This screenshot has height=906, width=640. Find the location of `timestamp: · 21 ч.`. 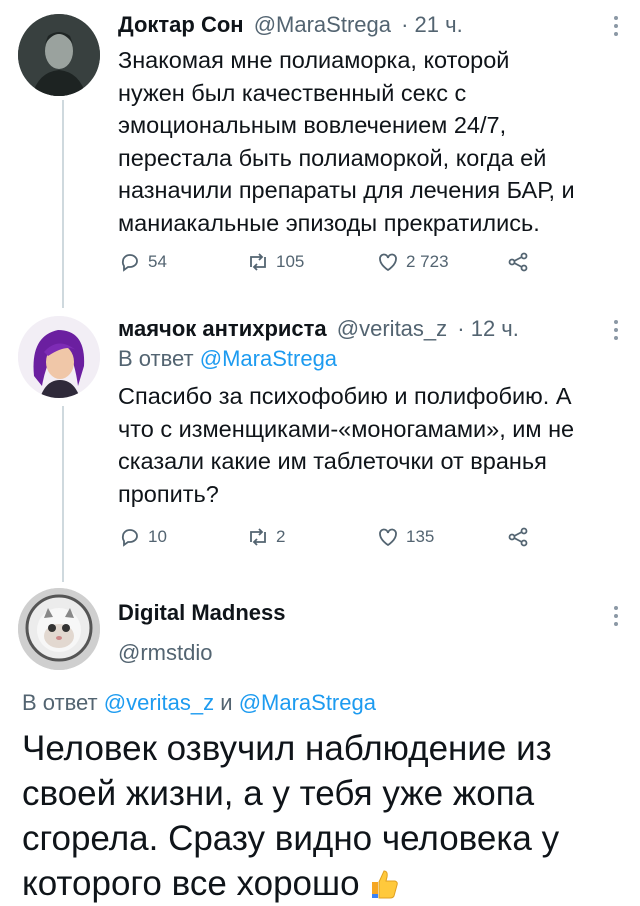

timestamp: · 21 ч. is located at coordinates (432, 24).